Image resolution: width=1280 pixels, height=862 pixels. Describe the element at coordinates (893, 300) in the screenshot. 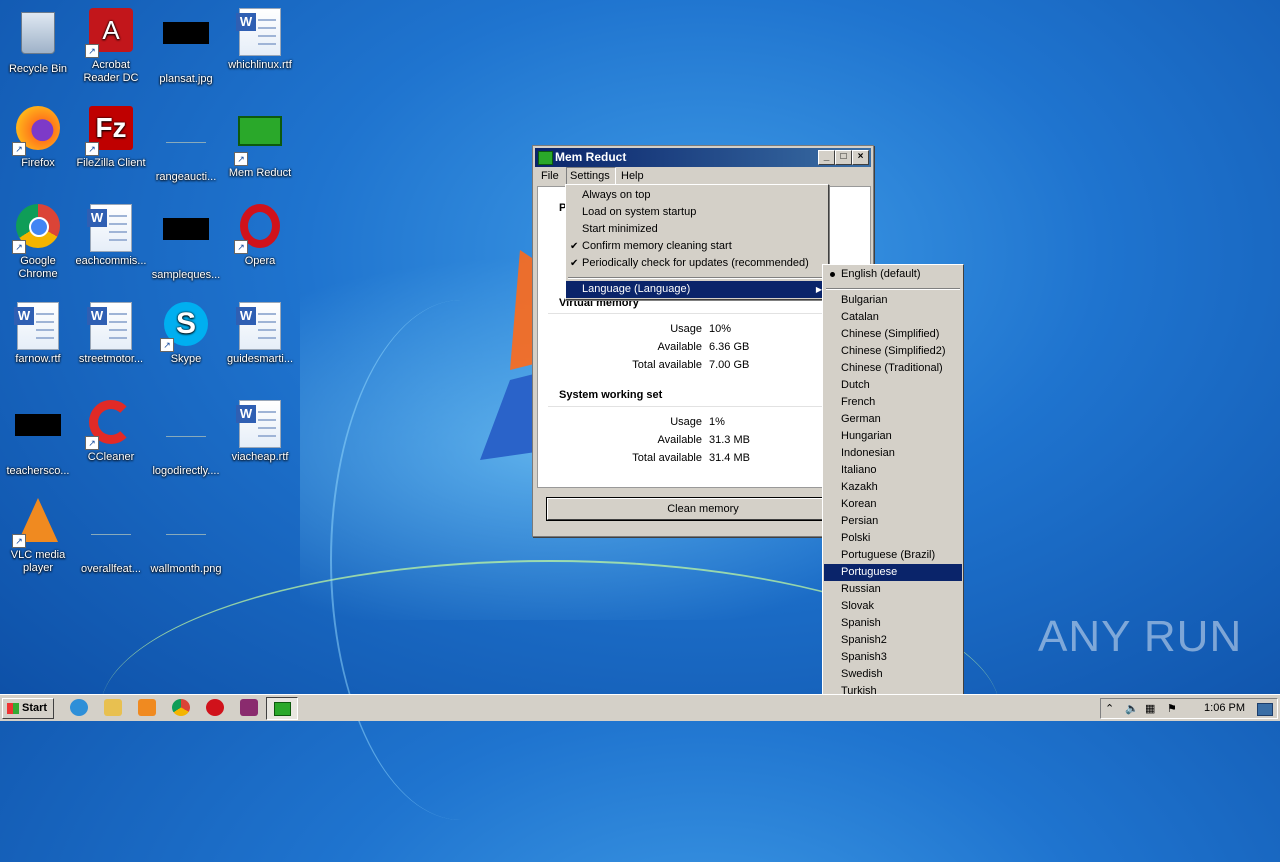

I see `language-item: Bulgarian` at that location.